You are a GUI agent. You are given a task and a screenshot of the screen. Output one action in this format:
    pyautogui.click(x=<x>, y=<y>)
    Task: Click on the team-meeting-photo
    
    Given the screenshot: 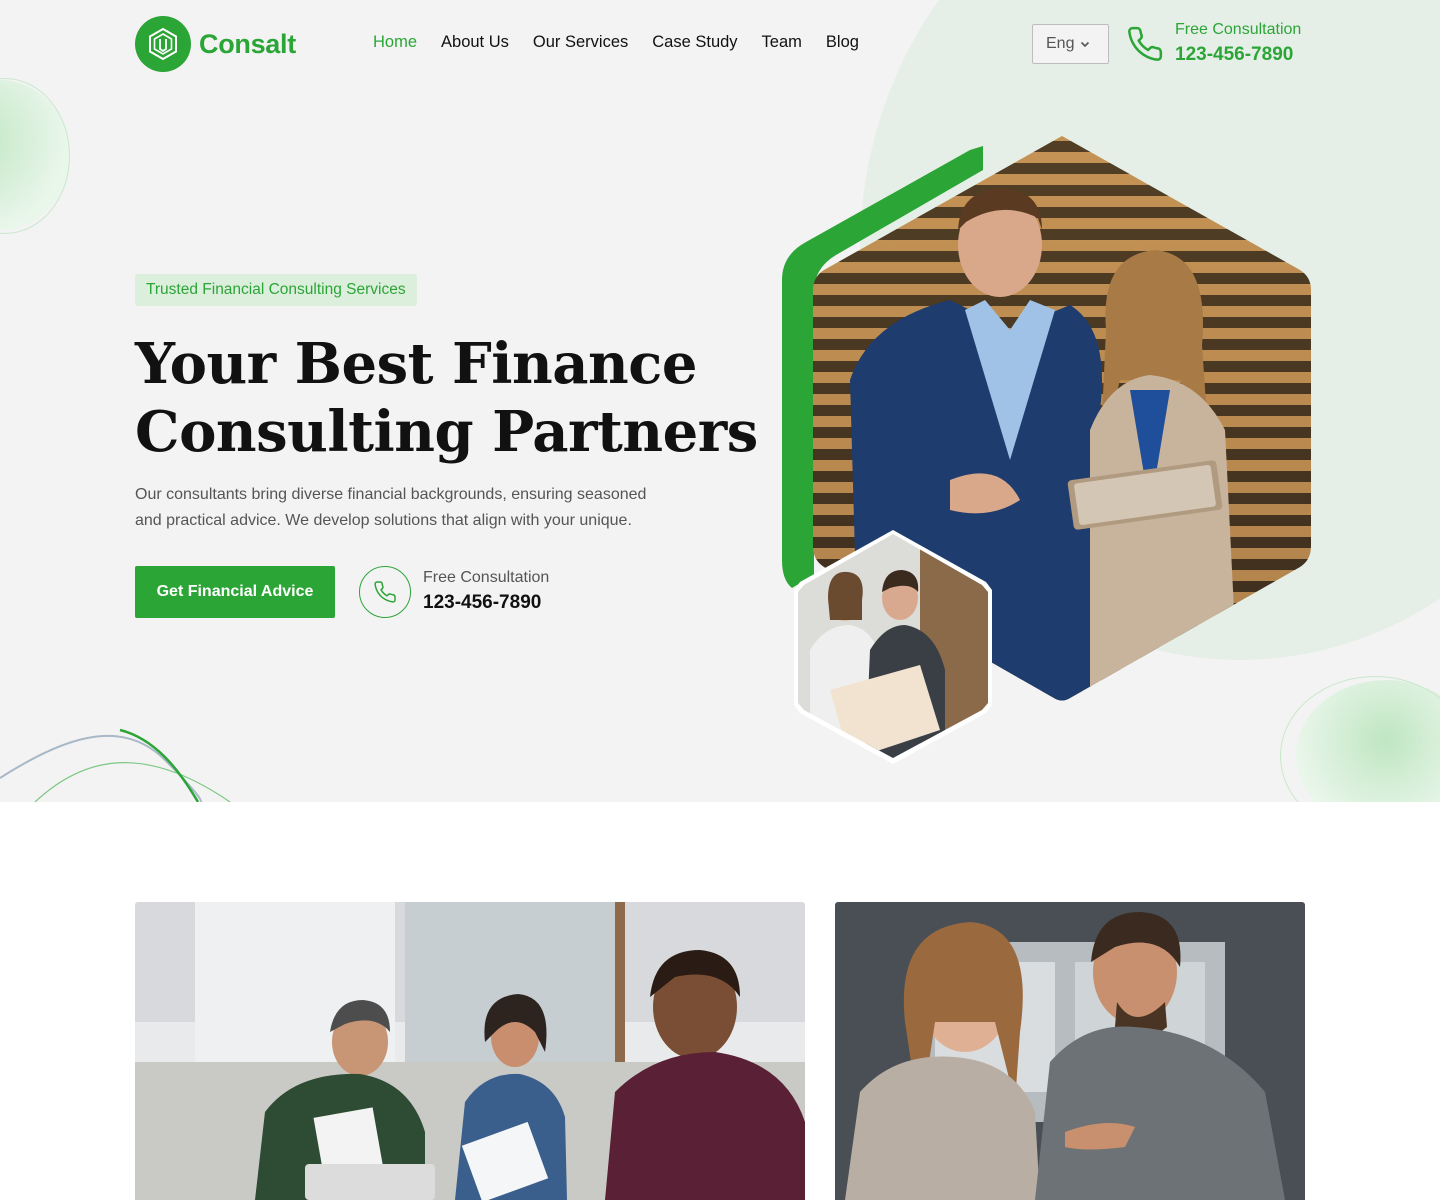 What is the action you would take?
    pyautogui.click(x=470, y=1051)
    